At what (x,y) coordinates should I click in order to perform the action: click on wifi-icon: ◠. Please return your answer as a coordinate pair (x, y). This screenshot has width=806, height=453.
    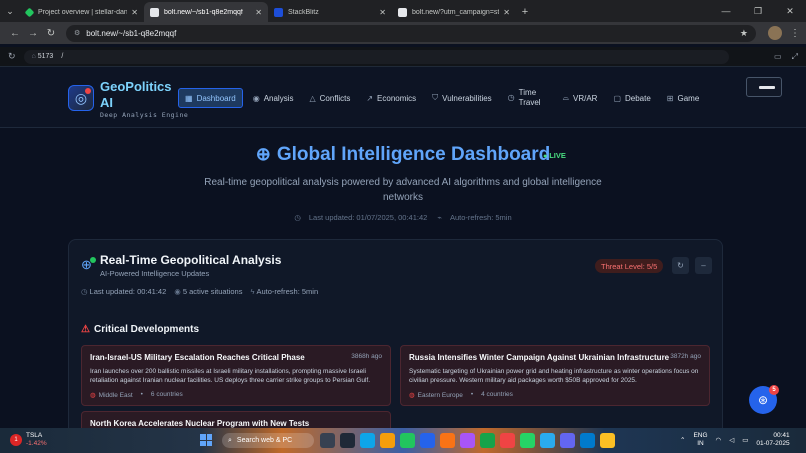
    Looking at the image, I should click on (719, 440).